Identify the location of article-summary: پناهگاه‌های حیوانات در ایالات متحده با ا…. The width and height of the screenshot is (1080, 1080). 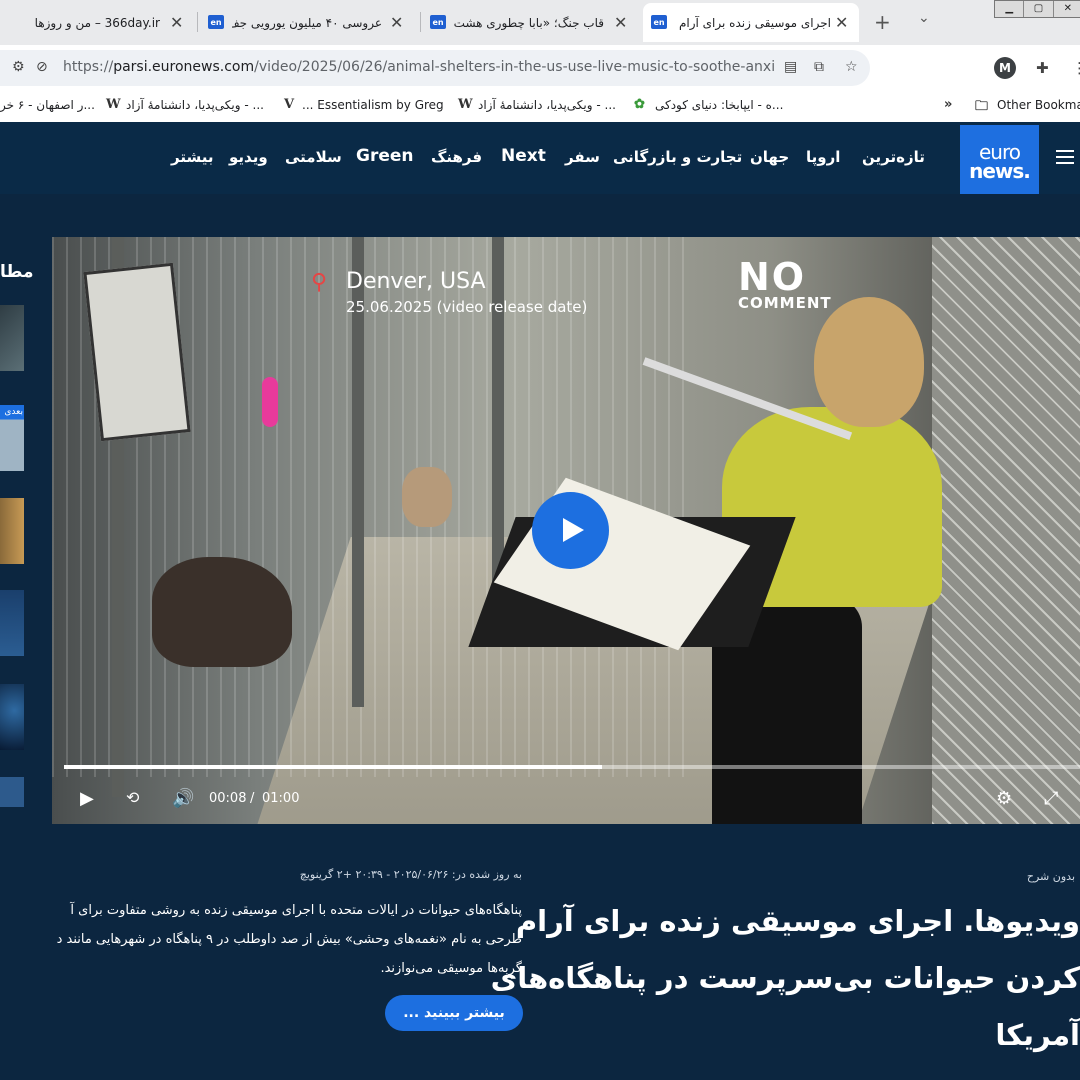
(261, 941).